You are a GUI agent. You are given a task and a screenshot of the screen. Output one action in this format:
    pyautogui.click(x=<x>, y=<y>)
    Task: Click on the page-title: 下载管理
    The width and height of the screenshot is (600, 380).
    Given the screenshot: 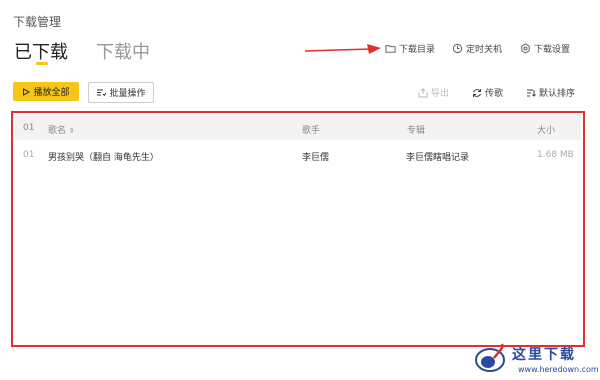 What is the action you would take?
    pyautogui.click(x=37, y=22)
    